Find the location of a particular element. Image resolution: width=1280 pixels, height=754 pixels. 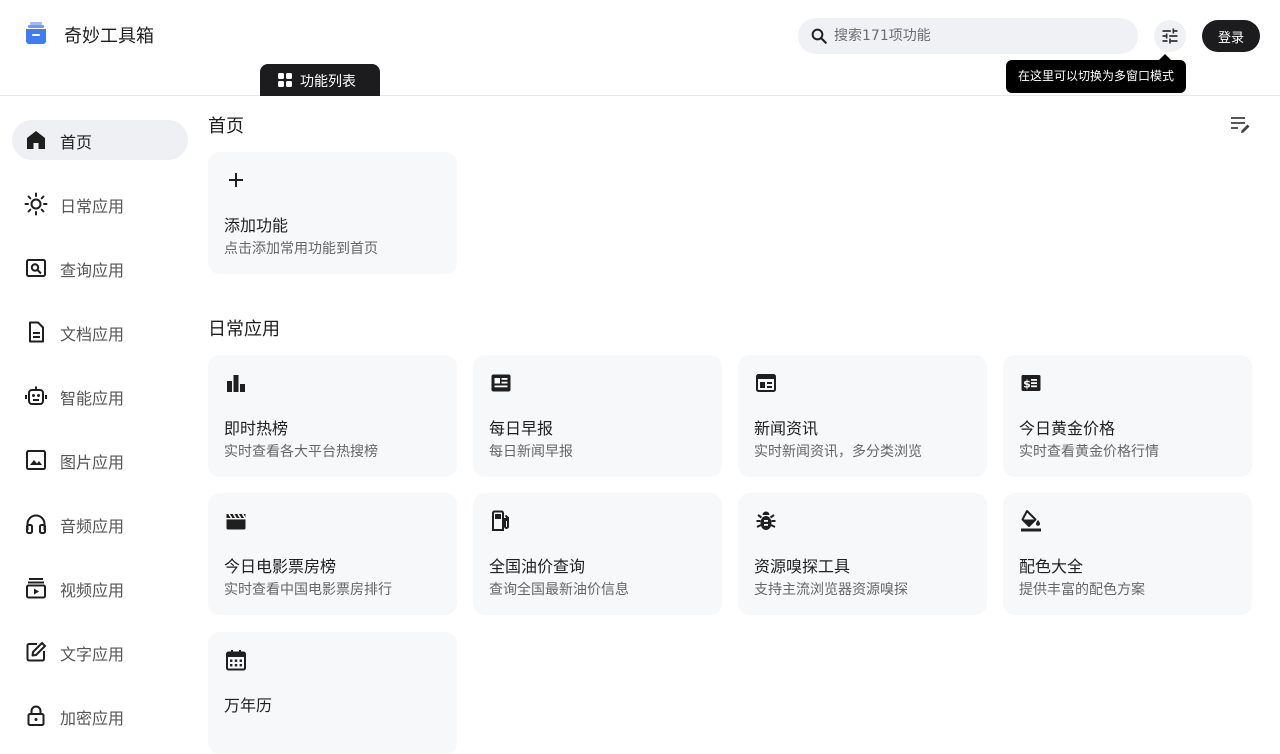

card-desc: 支持主流浏览器资源嗅探 is located at coordinates (831, 590).